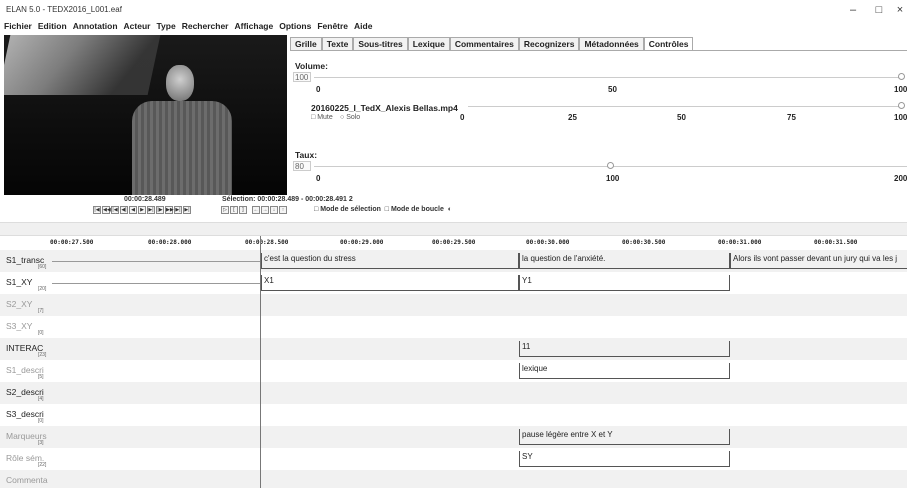  I want to click on annotation-down-button: ↓, so click(274, 210).